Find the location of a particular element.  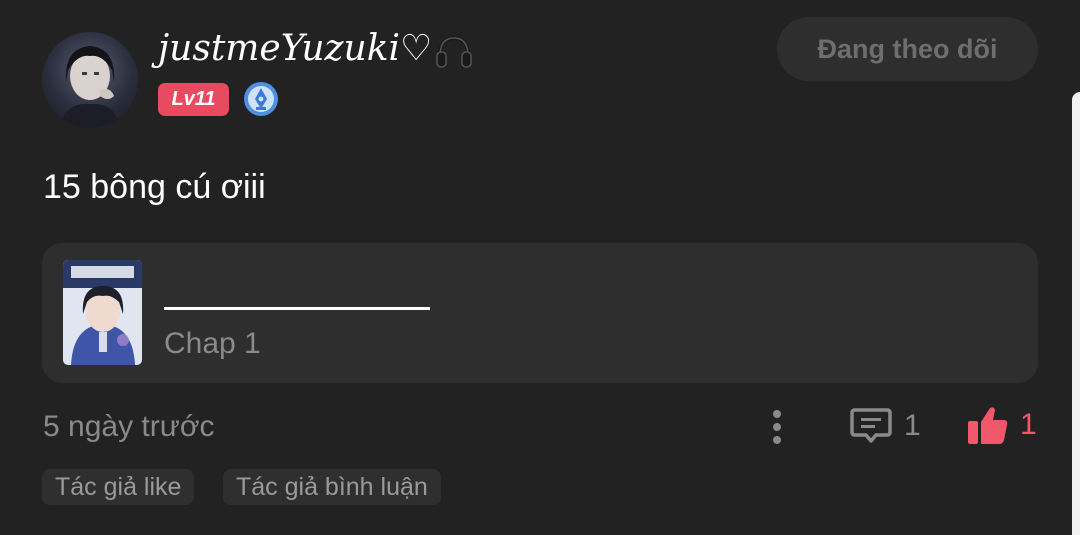

comment-text: 15 bông cú ơiii is located at coordinates (154, 187).